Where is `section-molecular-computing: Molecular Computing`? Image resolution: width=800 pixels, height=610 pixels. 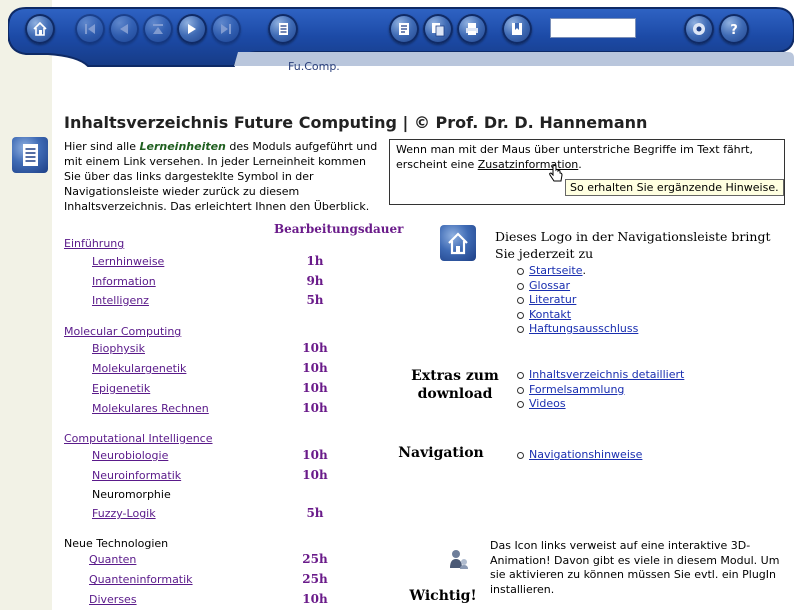 section-molecular-computing: Molecular Computing is located at coordinates (122, 331).